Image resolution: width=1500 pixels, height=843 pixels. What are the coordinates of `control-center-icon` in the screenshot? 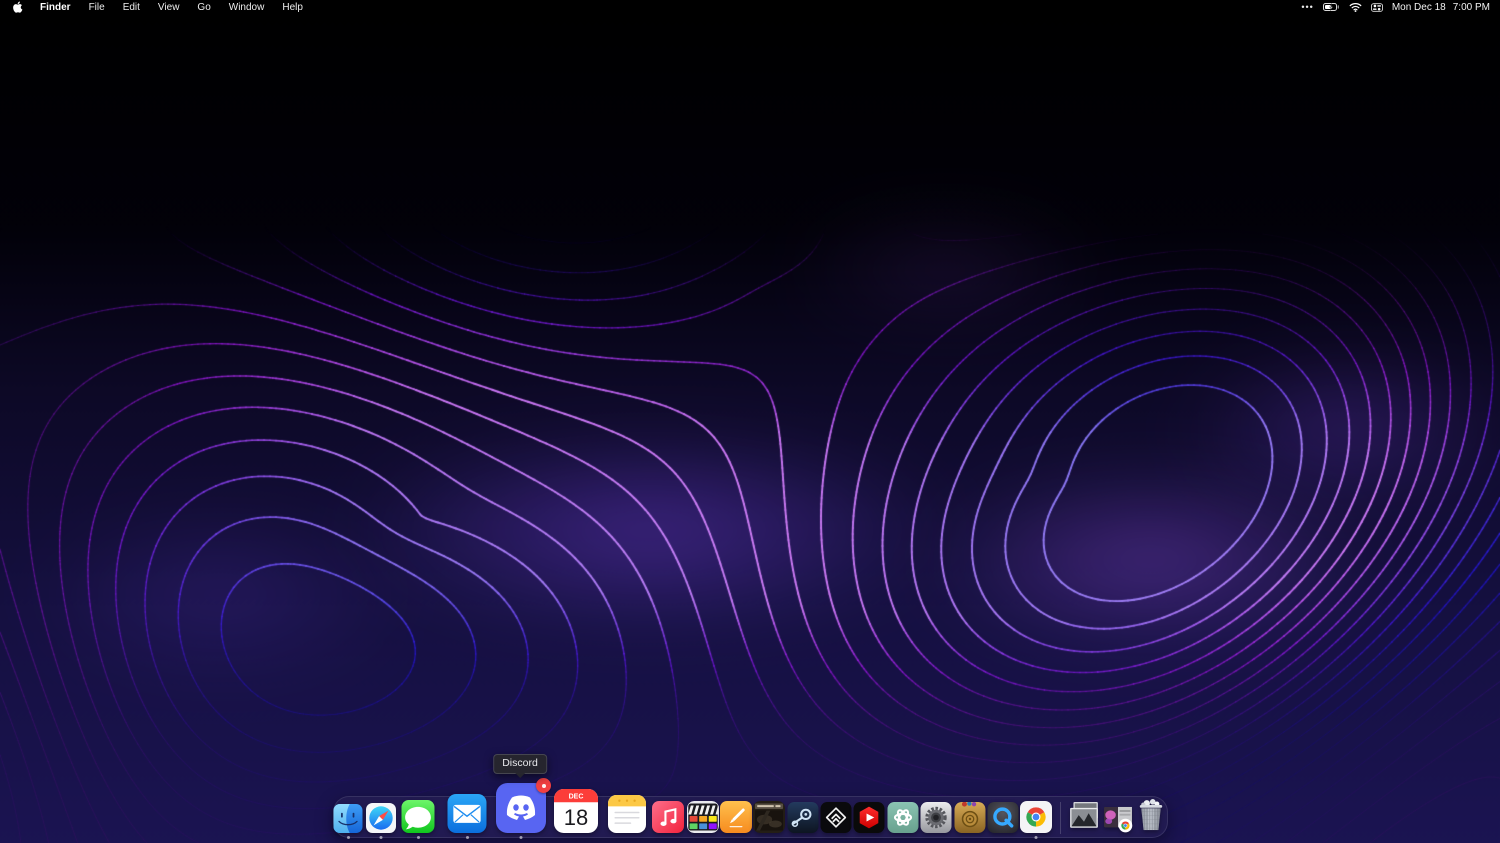 It's located at (1376, 7).